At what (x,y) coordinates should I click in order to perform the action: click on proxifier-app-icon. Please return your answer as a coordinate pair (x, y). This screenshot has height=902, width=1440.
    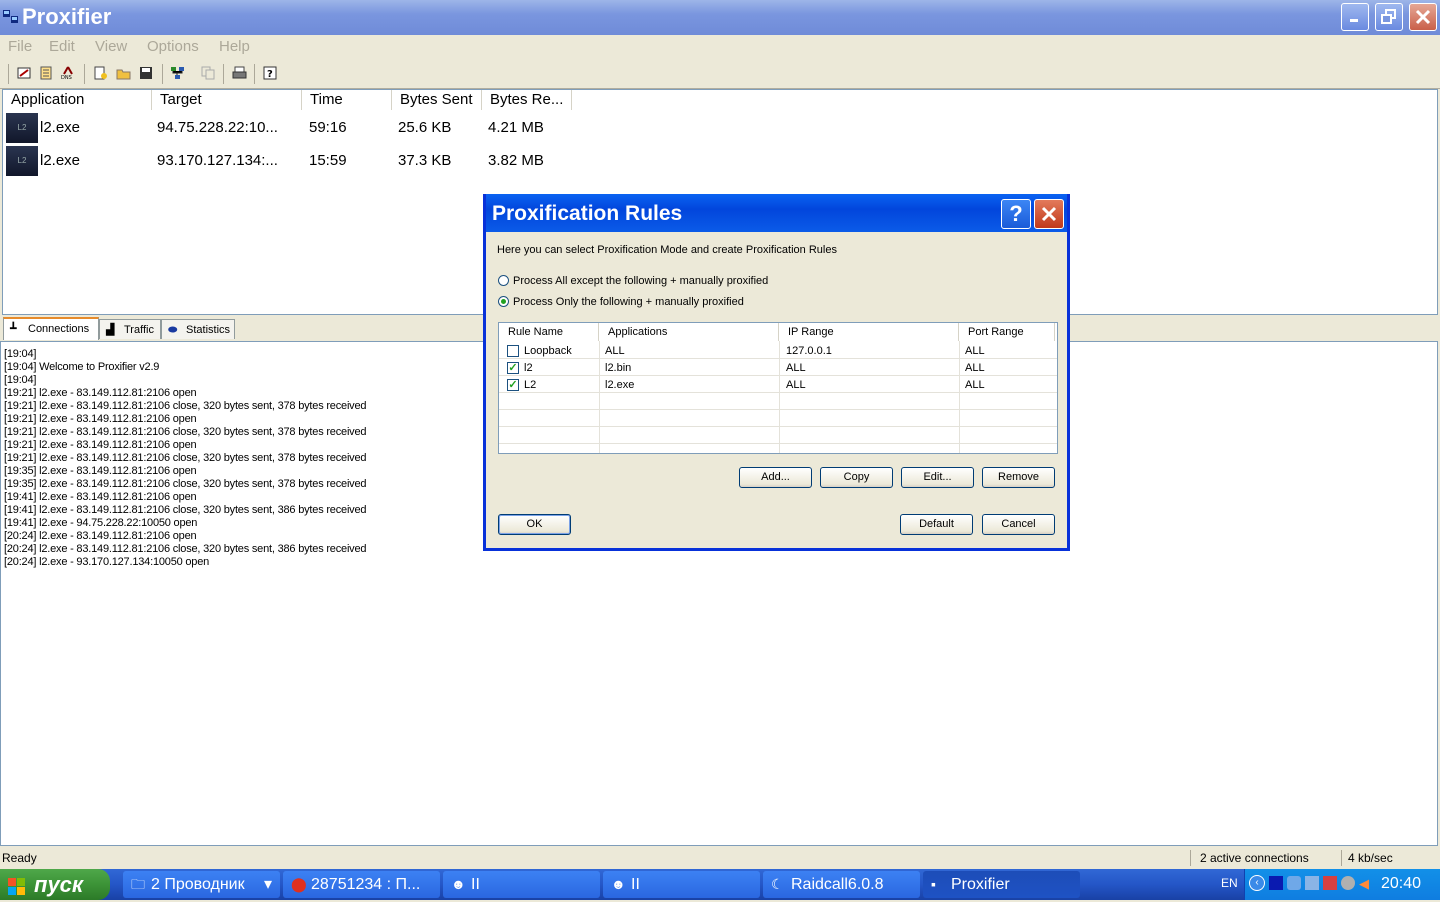
    Looking at the image, I should click on (11, 17).